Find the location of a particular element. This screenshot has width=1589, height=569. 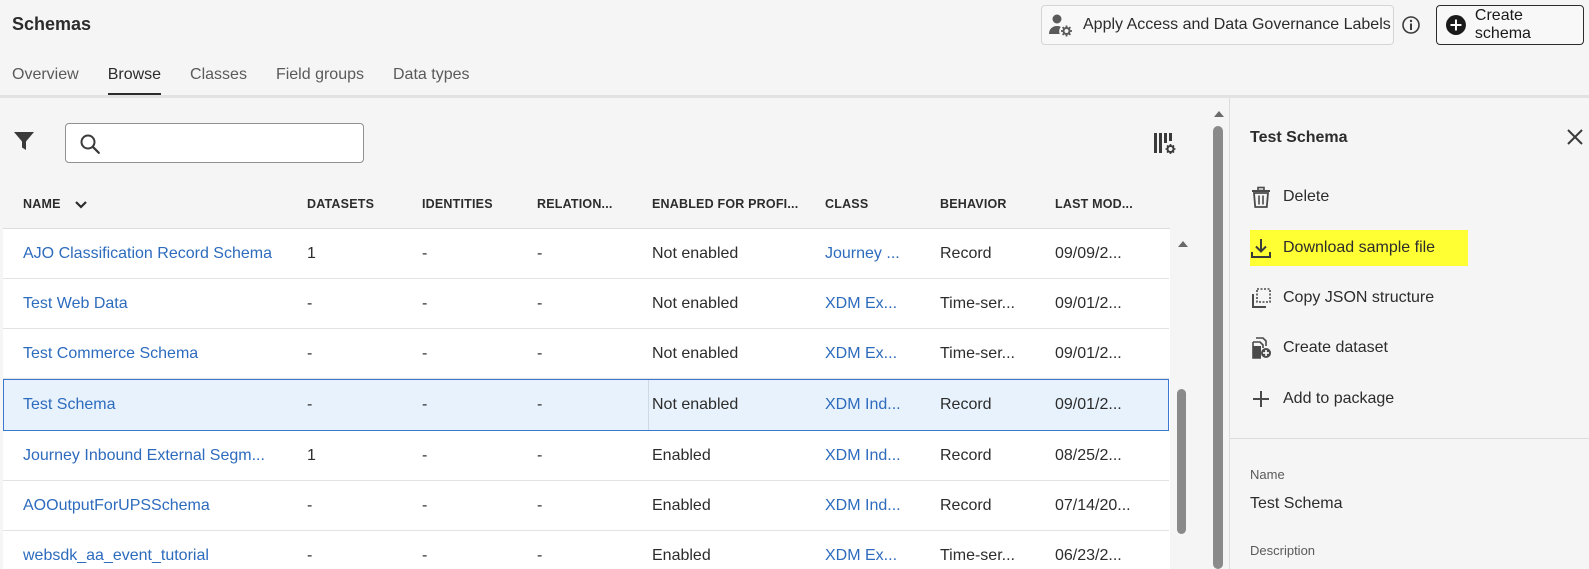

column-header-datasets: DATASETS is located at coordinates (340, 211).